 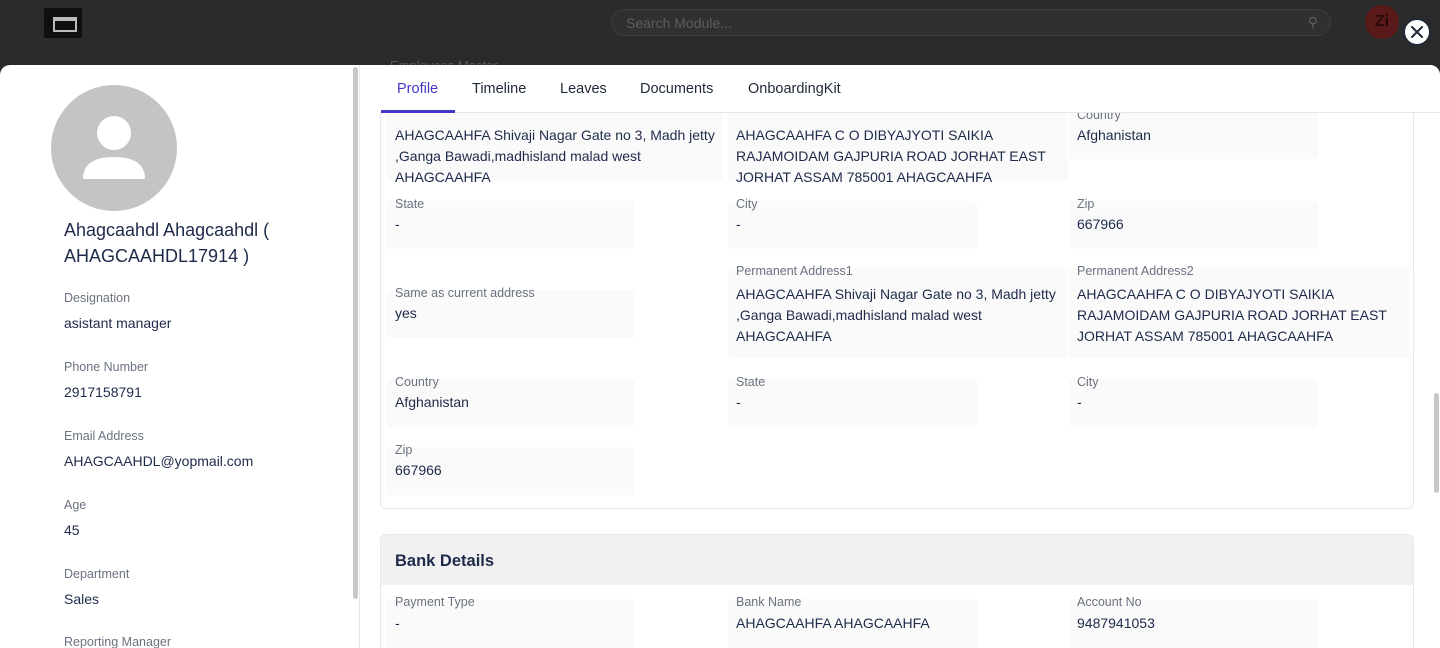 I want to click on field-label: Age, so click(x=75, y=505).